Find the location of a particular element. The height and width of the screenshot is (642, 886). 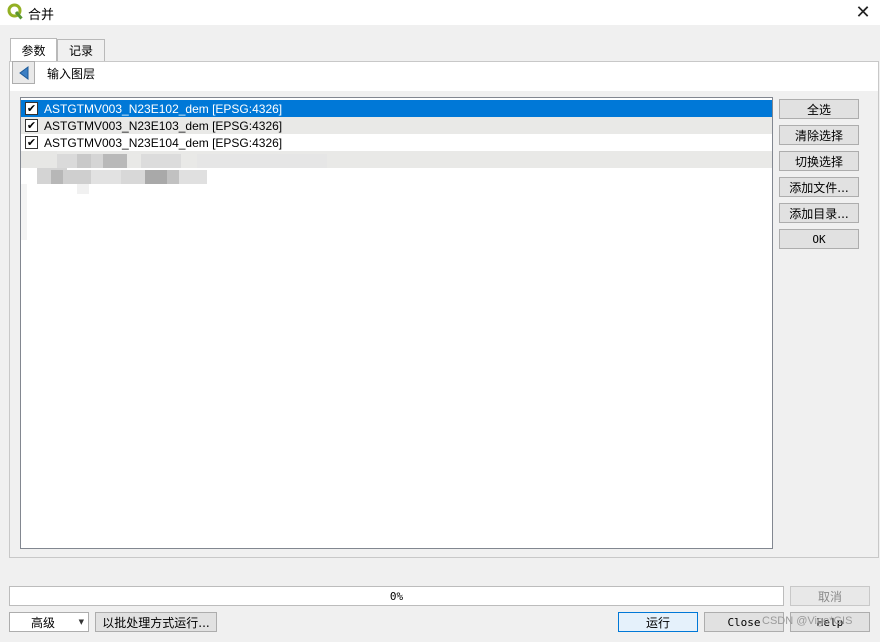

toggle-selection-button: 切换选择 is located at coordinates (819, 161).